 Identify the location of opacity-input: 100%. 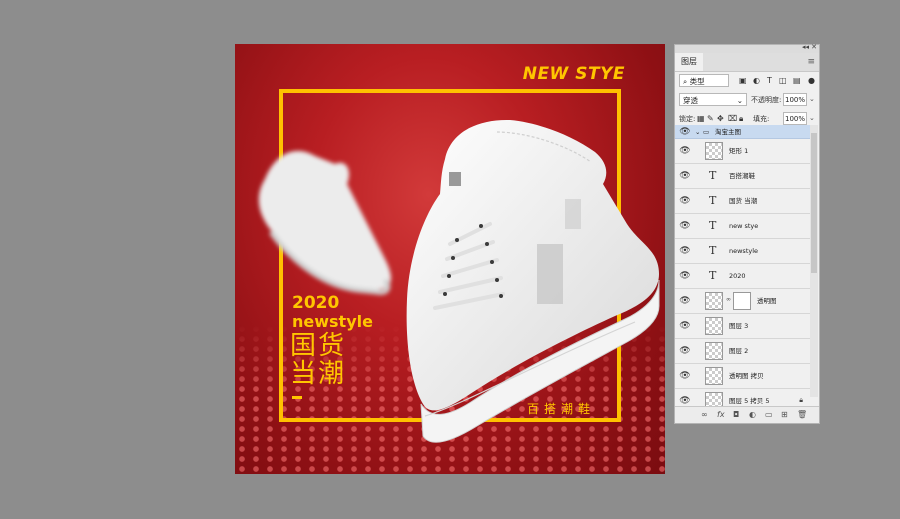
(795, 99).